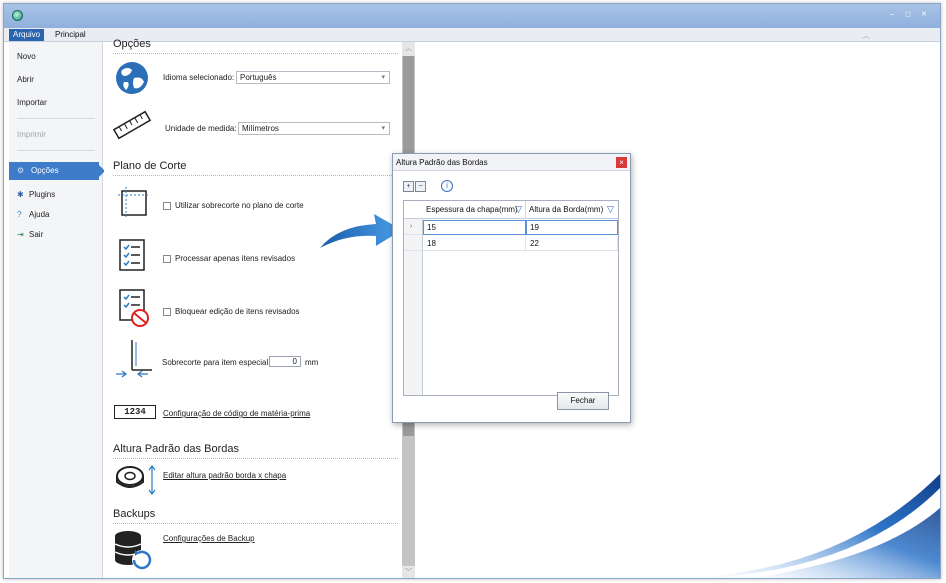 Image resolution: width=946 pixels, height=583 pixels. Describe the element at coordinates (312, 362) in the screenshot. I see `special-overcut-unit: mm` at that location.